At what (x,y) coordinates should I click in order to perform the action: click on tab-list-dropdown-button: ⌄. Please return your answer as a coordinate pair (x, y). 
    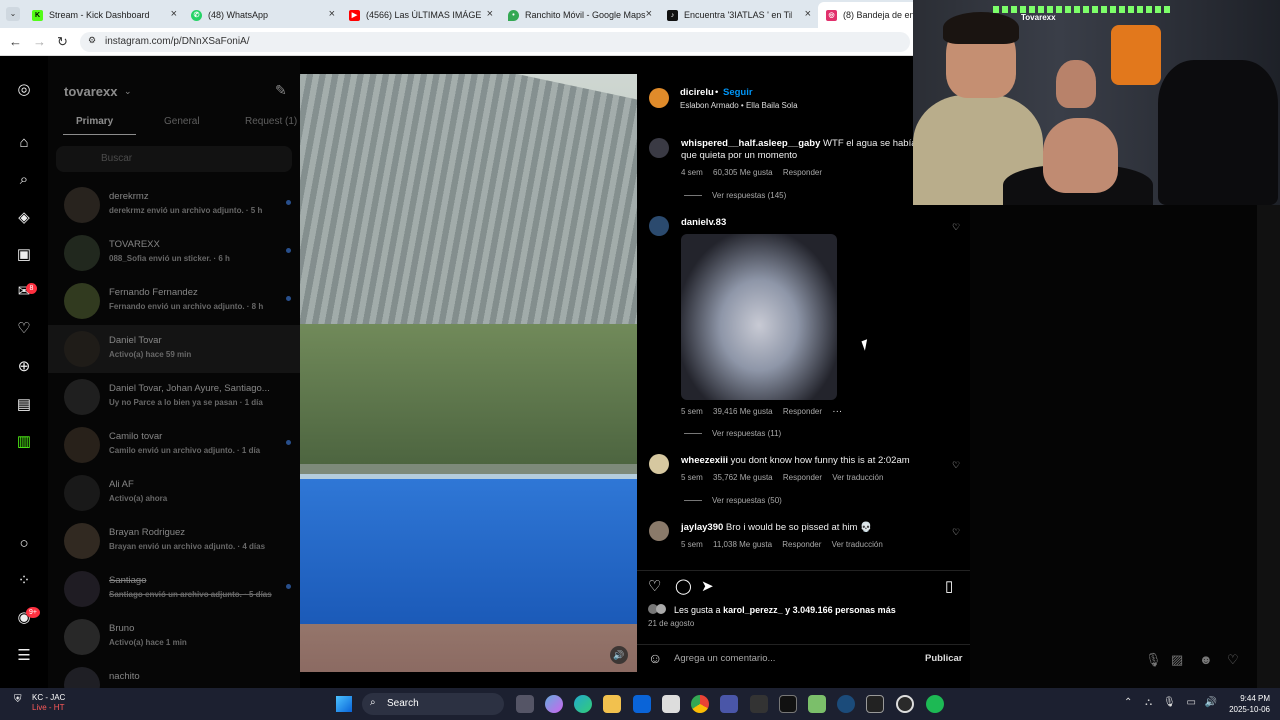
    Looking at the image, I should click on (13, 14).